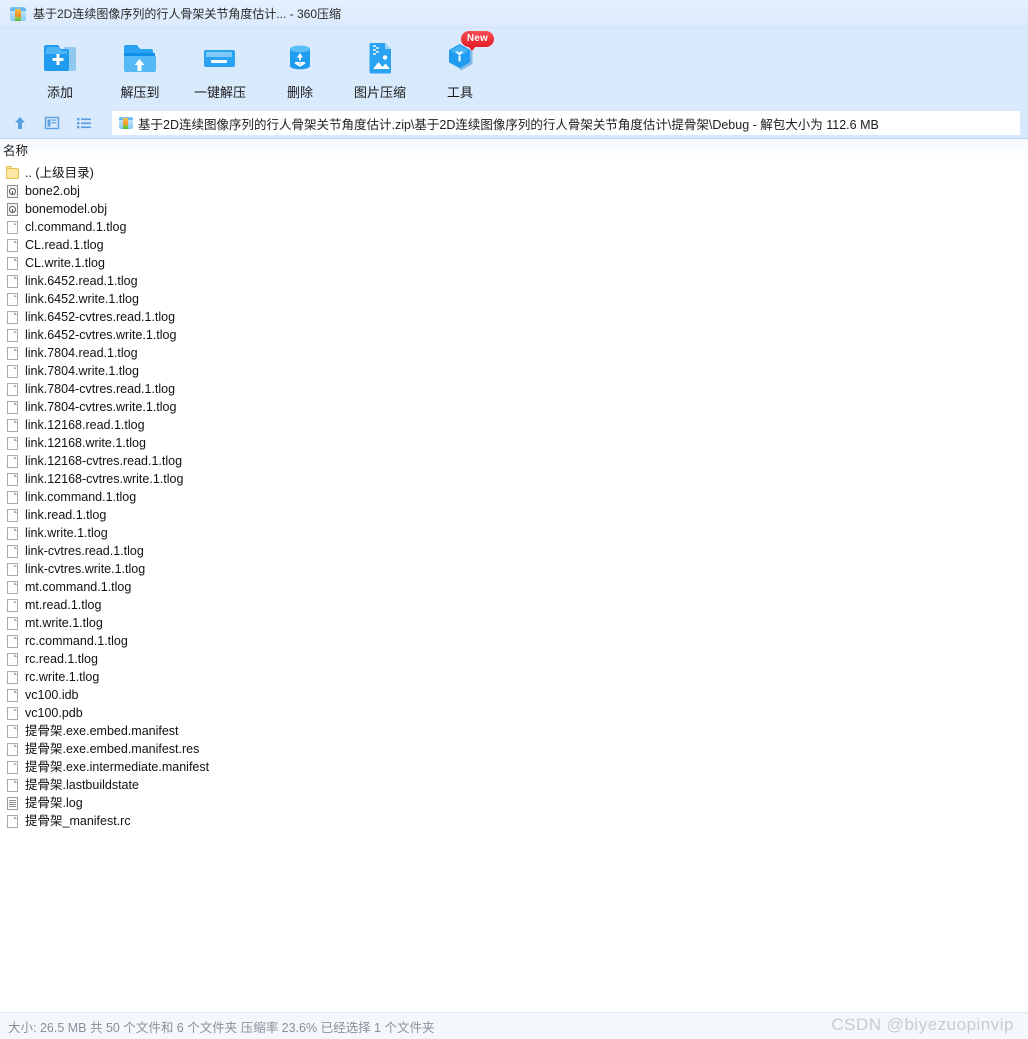 Image resolution: width=1028 pixels, height=1039 pixels. Describe the element at coordinates (459, 92) in the screenshot. I see `toolbar-label: 工具` at that location.